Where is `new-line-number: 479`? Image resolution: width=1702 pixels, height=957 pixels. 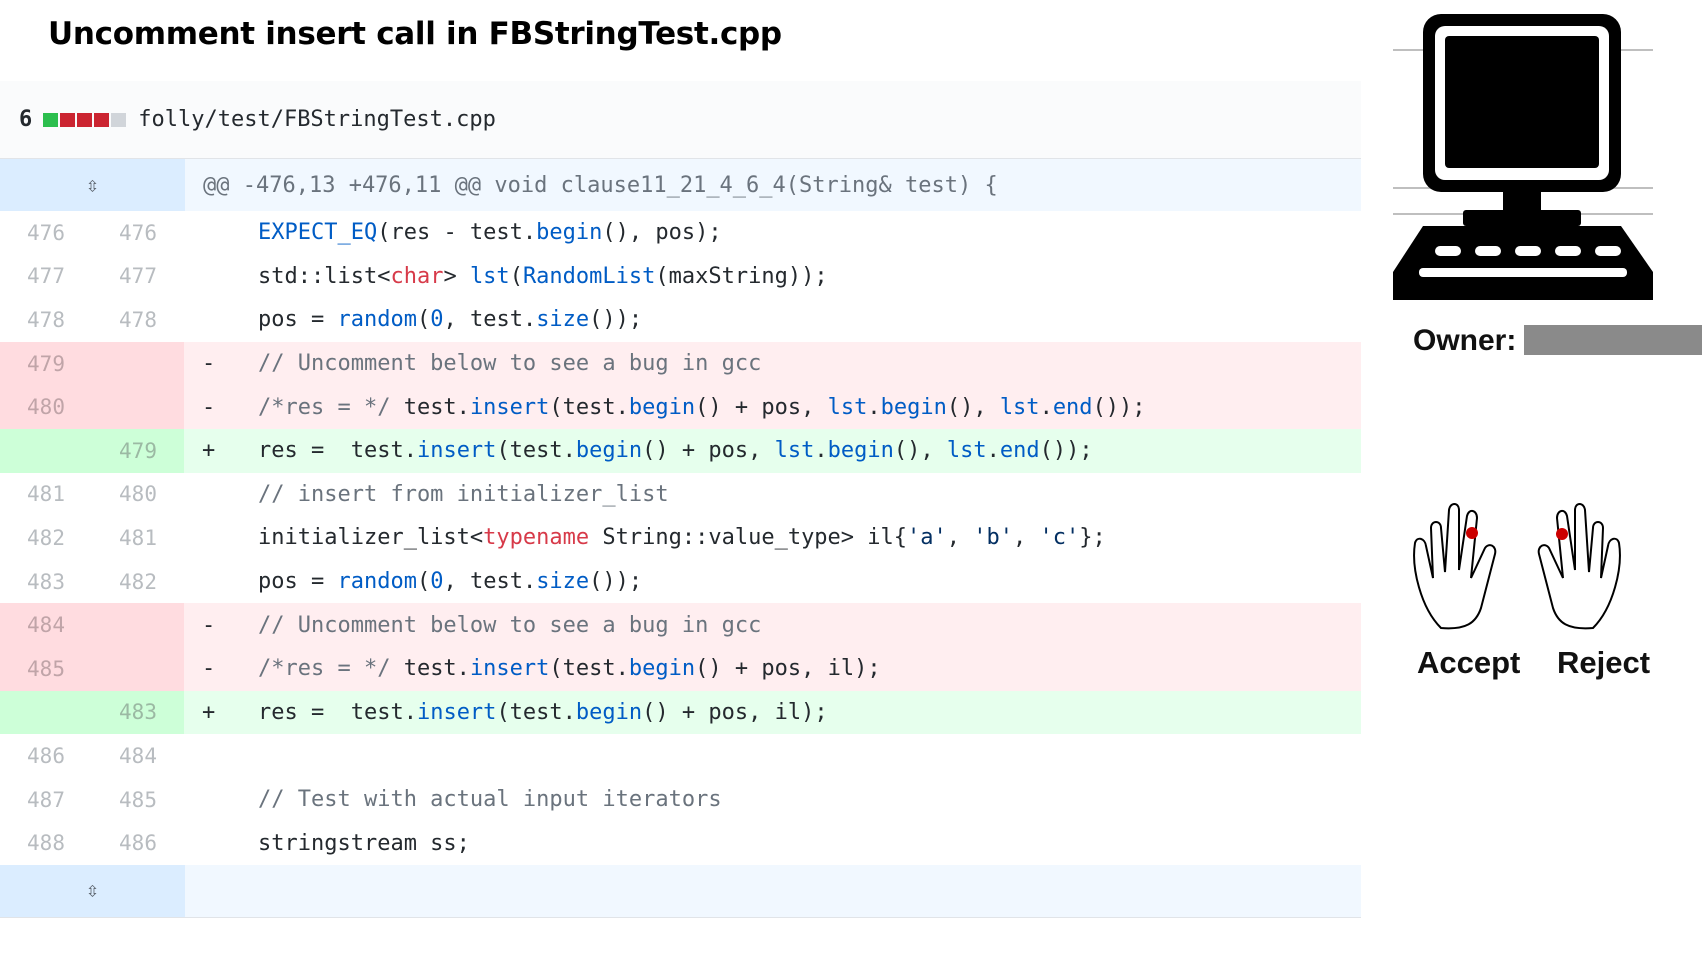
new-line-number: 479 is located at coordinates (138, 450).